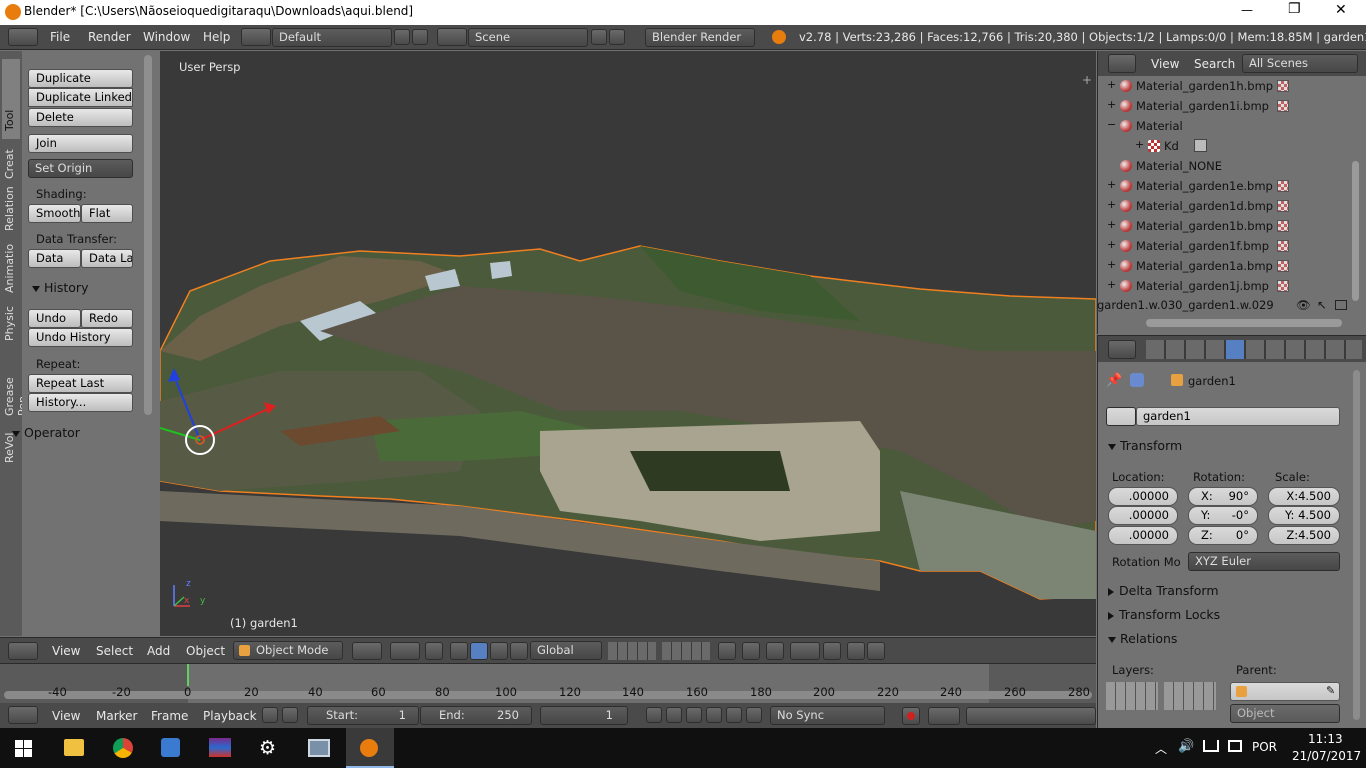  I want to click on end-frame-field: End: 250, so click(476, 715).